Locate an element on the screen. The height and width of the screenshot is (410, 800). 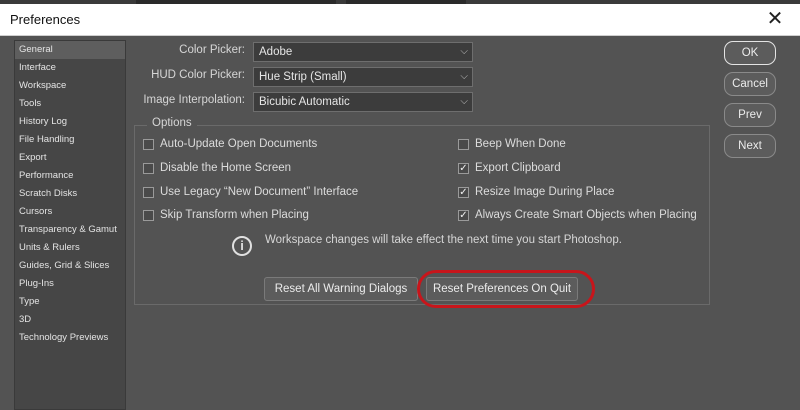
sidebar-item-performance: Performance is located at coordinates (70, 176).